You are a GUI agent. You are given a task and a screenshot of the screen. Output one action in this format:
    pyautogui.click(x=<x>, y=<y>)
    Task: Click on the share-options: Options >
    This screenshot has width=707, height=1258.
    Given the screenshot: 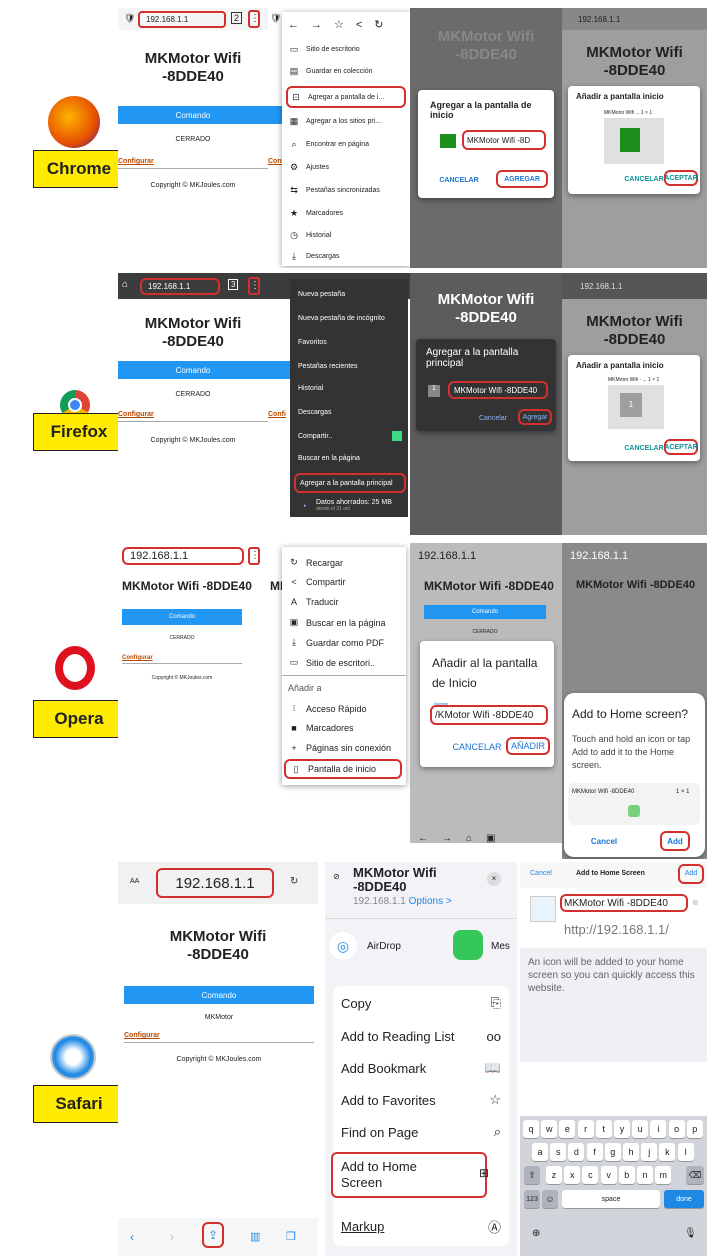 What is the action you would take?
    pyautogui.click(x=430, y=901)
    